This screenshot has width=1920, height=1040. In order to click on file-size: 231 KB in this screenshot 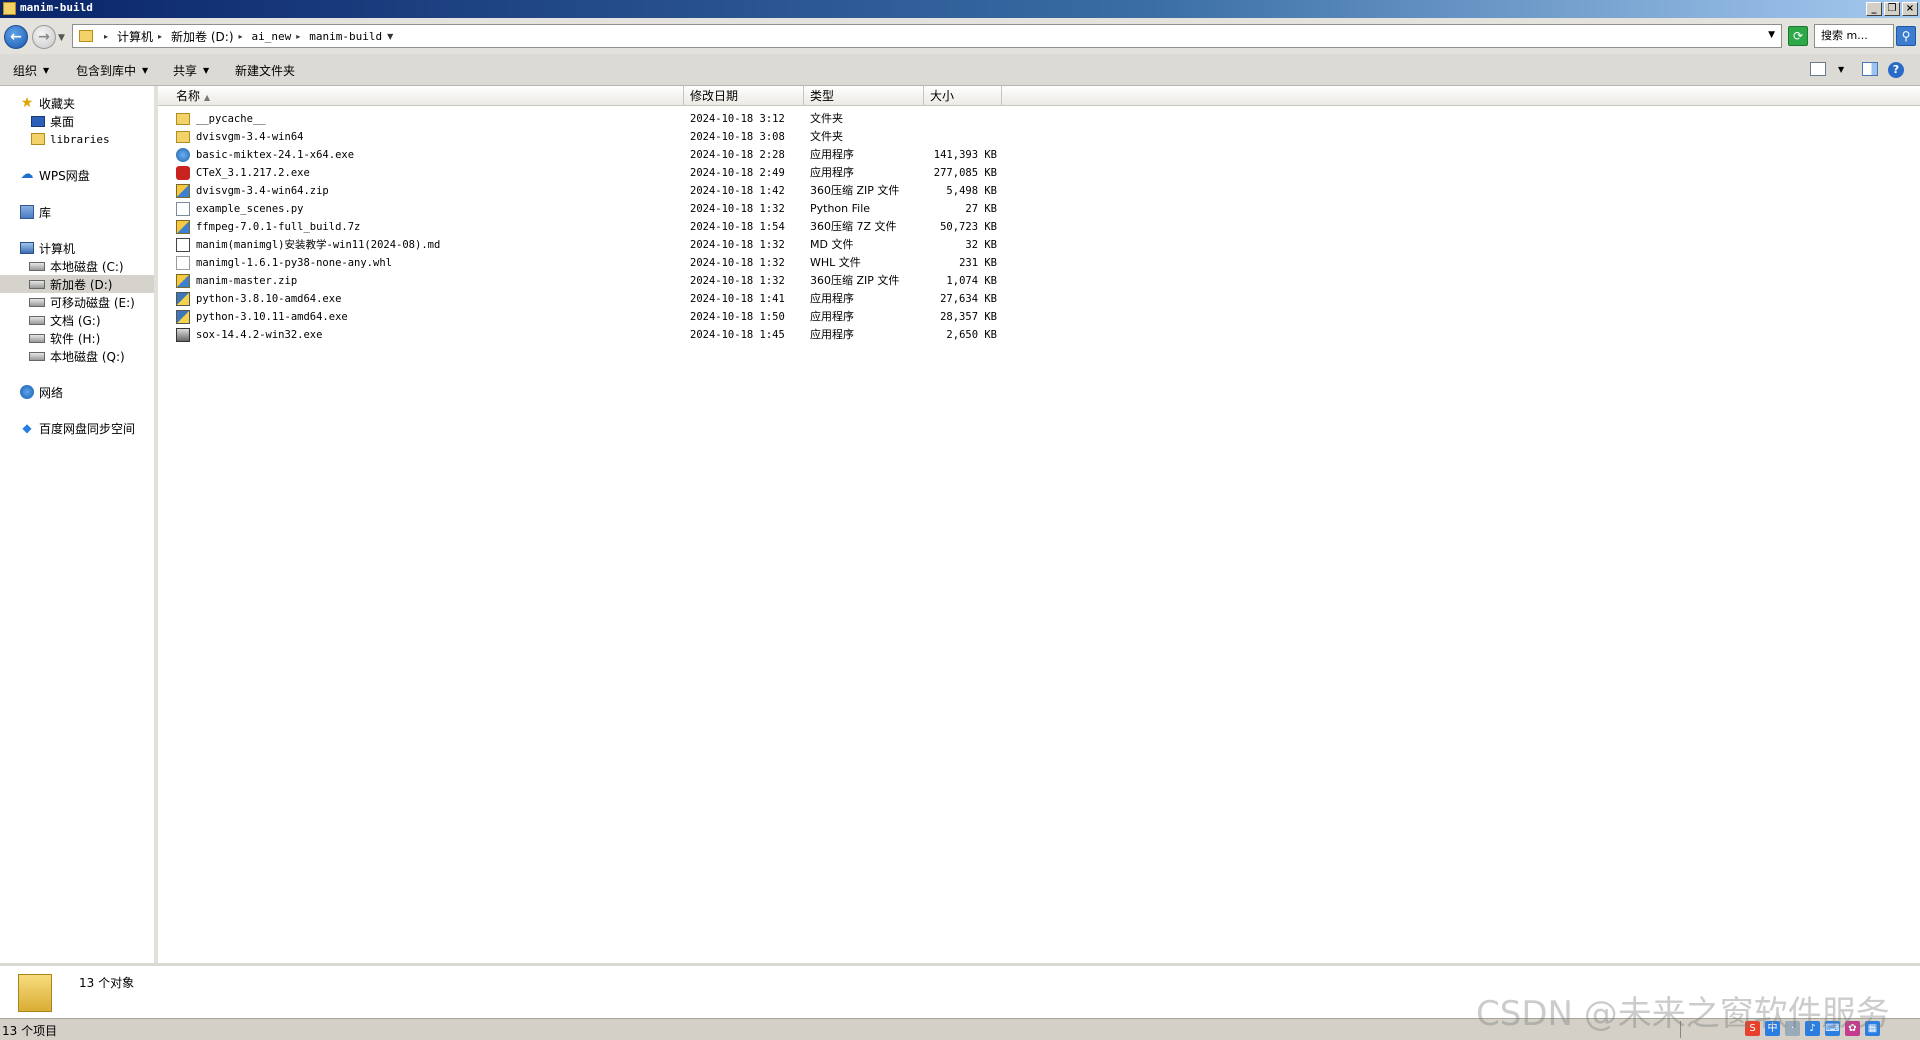, I will do `click(978, 263)`.